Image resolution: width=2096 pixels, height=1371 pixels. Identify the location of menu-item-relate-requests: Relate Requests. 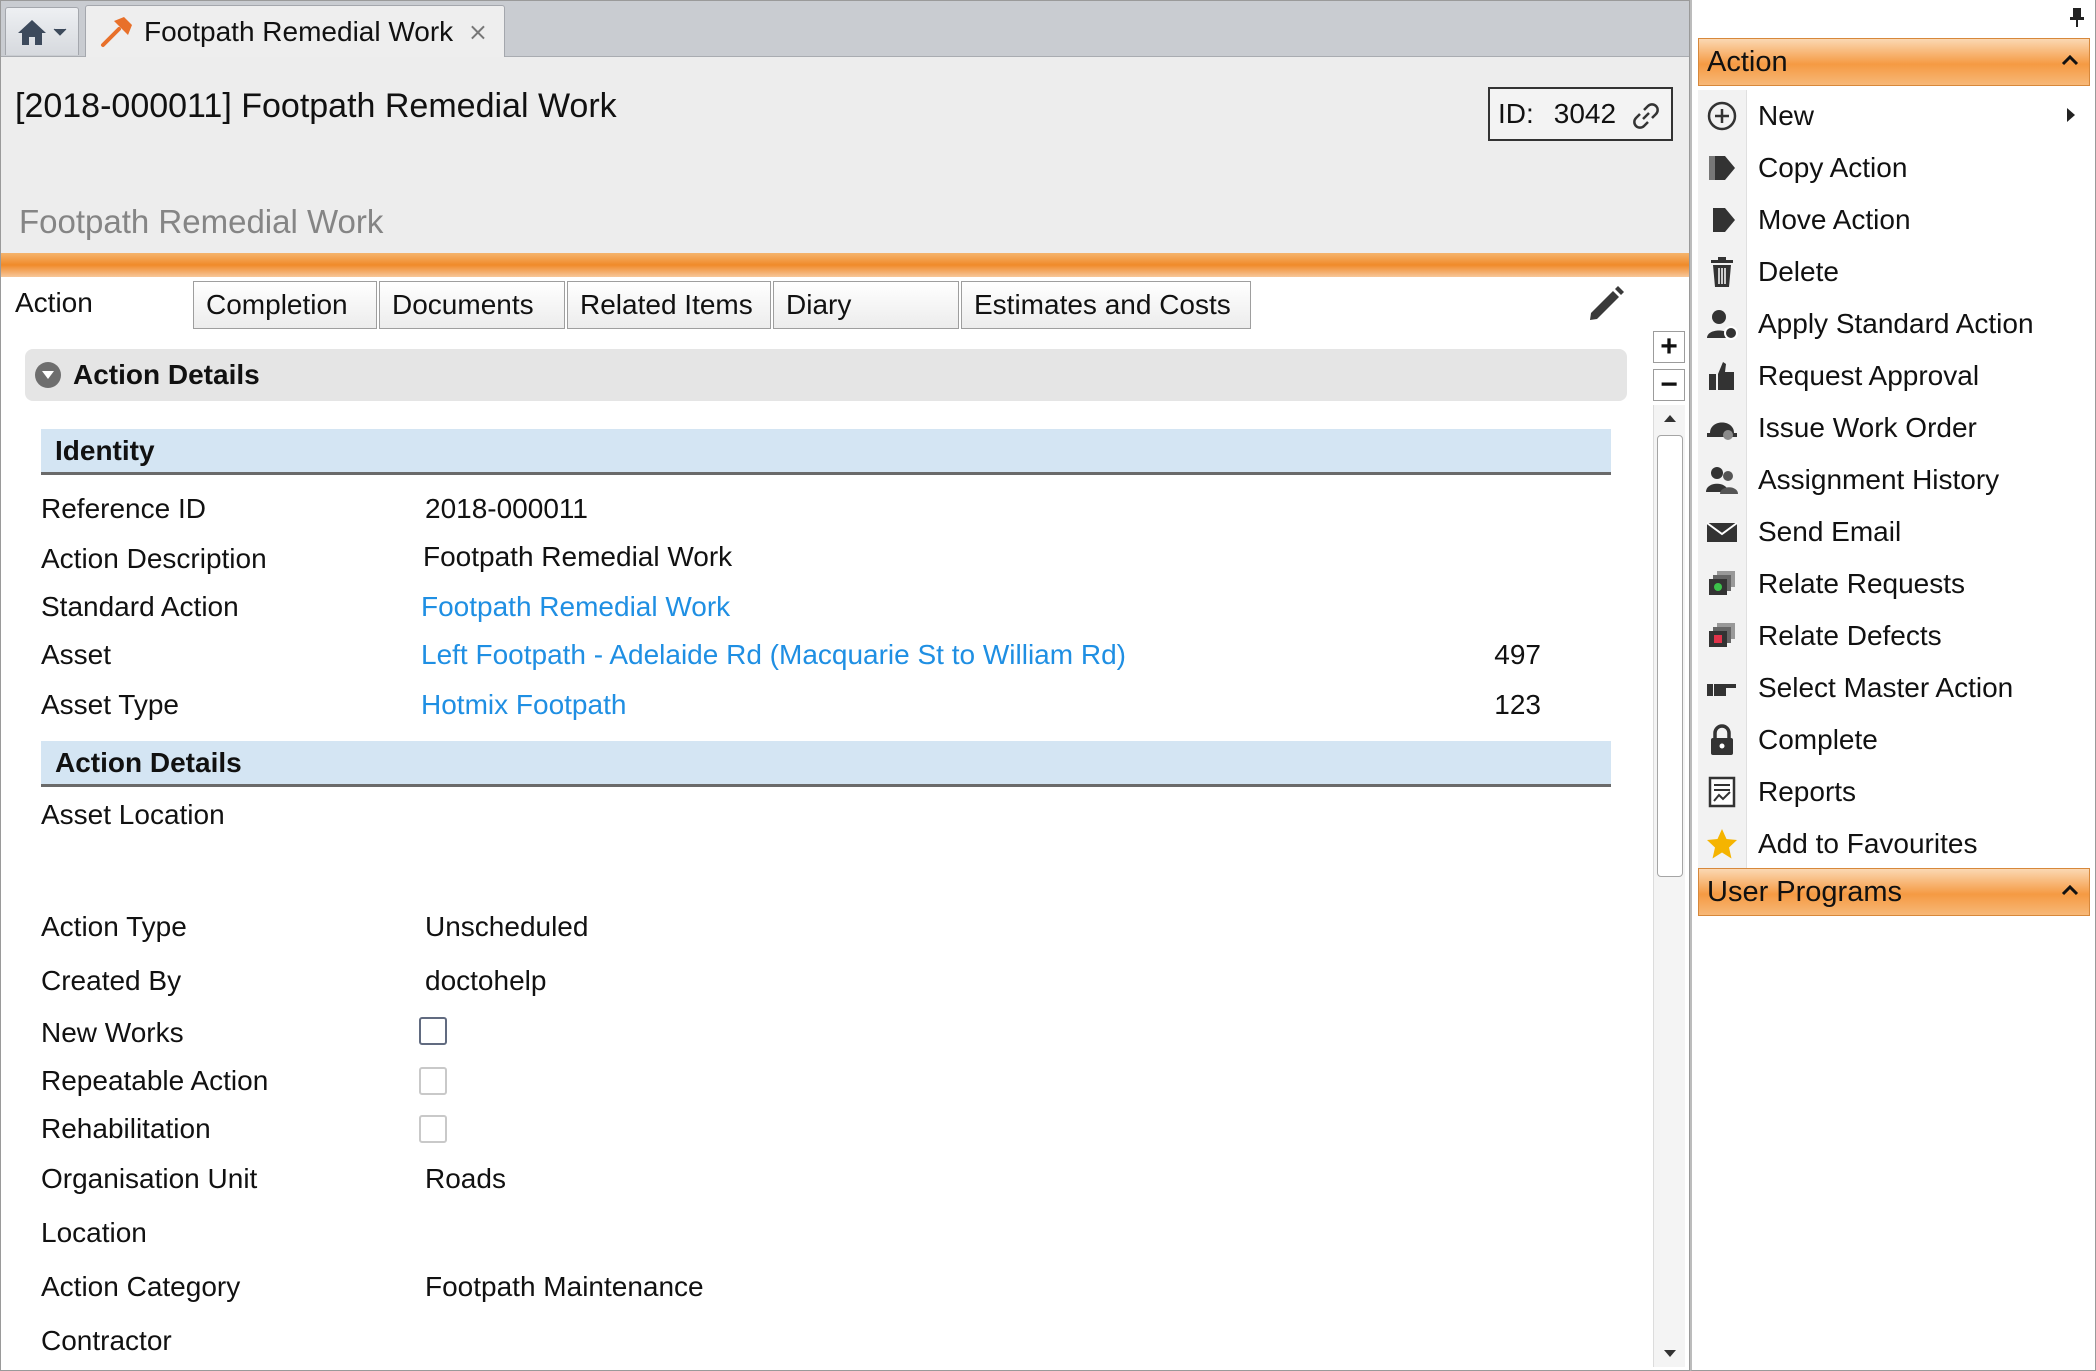
(1894, 584).